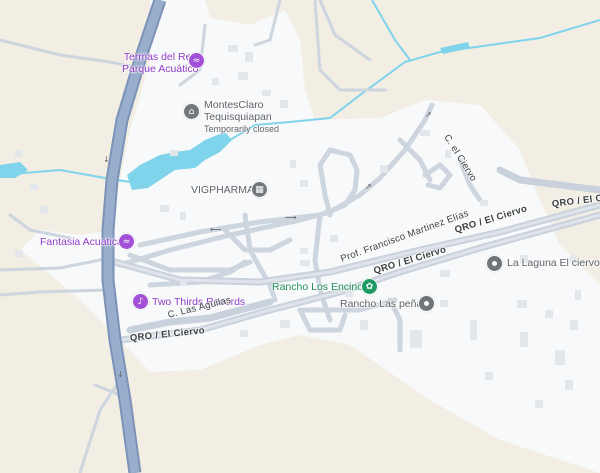  What do you see at coordinates (242, 129) in the screenshot?
I see `poi-status: Temporarily closed` at bounding box center [242, 129].